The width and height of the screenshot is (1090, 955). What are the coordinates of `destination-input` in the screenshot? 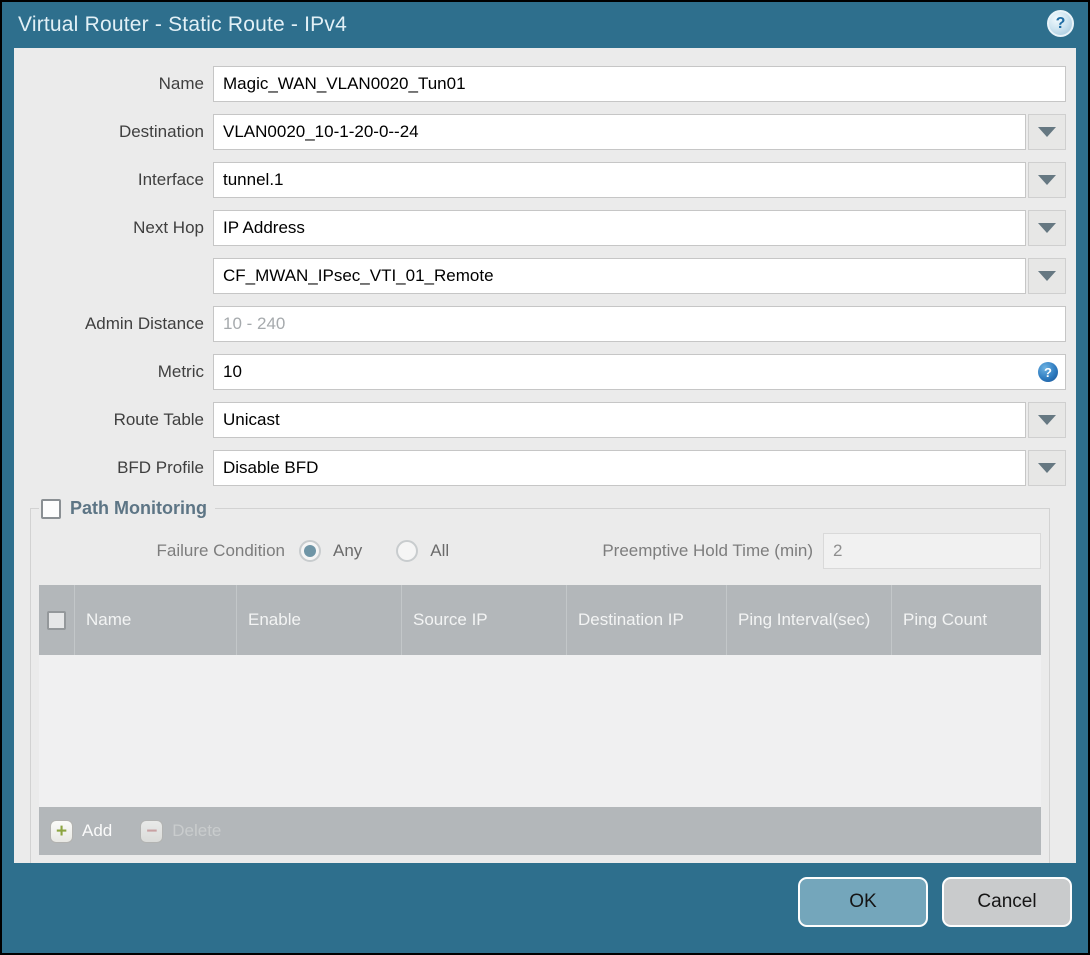 It's located at (619, 132).